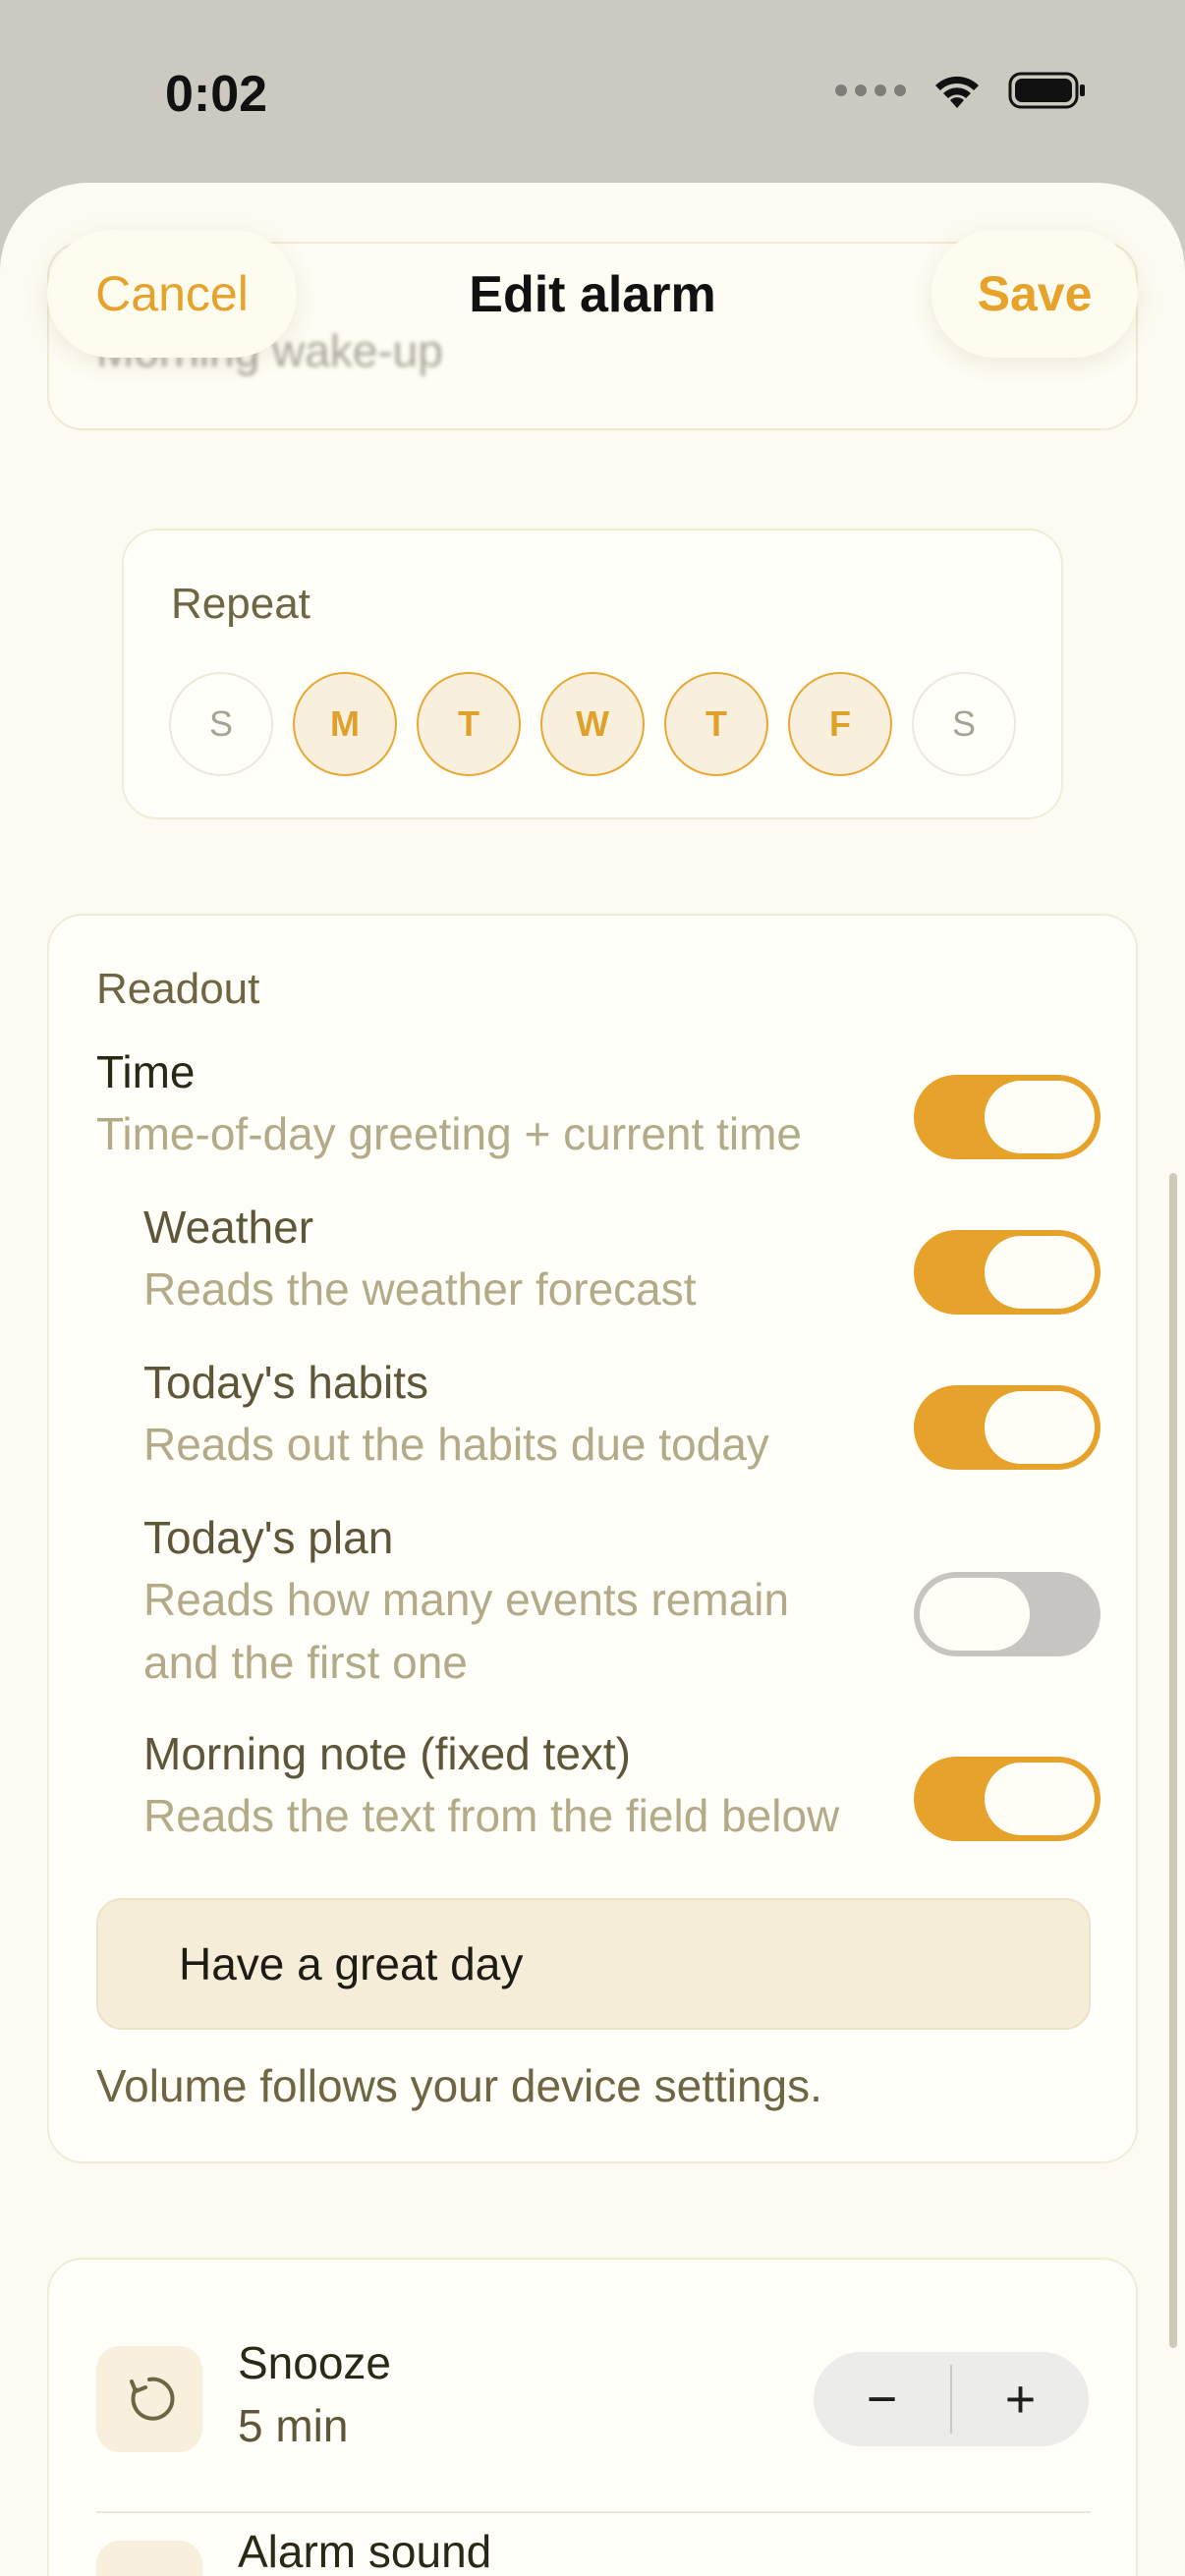  What do you see at coordinates (1007, 1427) in the screenshot?
I see `habits-toggle` at bounding box center [1007, 1427].